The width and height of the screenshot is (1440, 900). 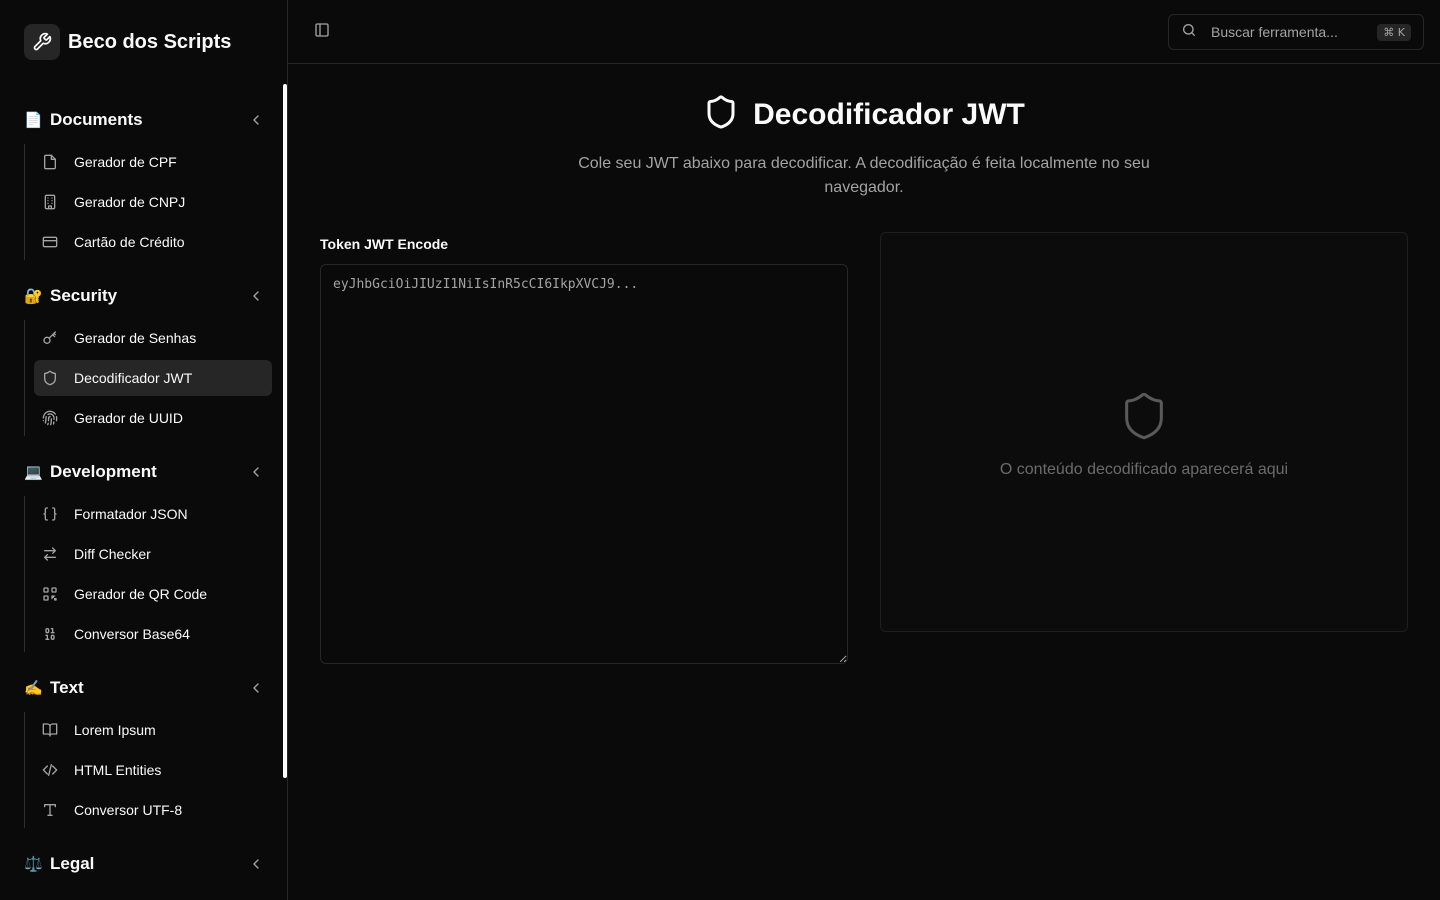 I want to click on search-shortcut: ⌘ K, so click(x=1394, y=32).